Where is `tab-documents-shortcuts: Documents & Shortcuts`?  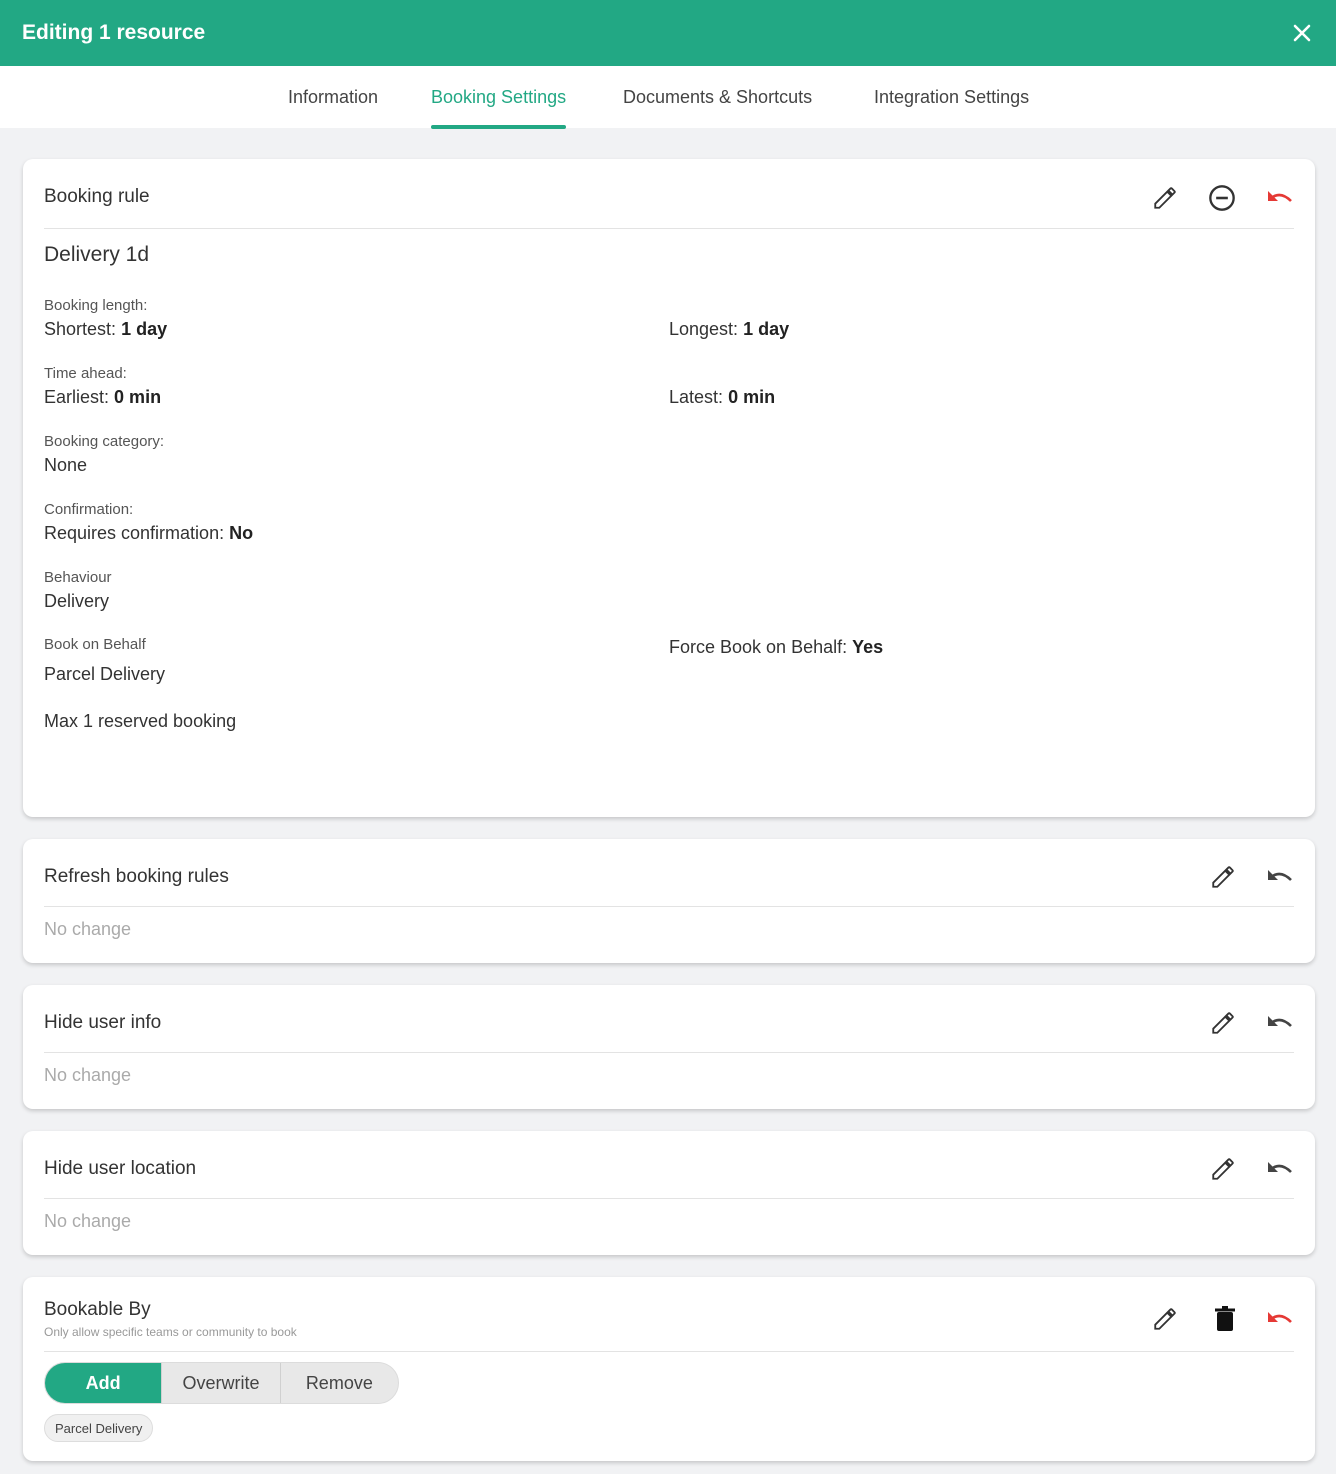
tab-documents-shortcuts: Documents & Shortcuts is located at coordinates (717, 97).